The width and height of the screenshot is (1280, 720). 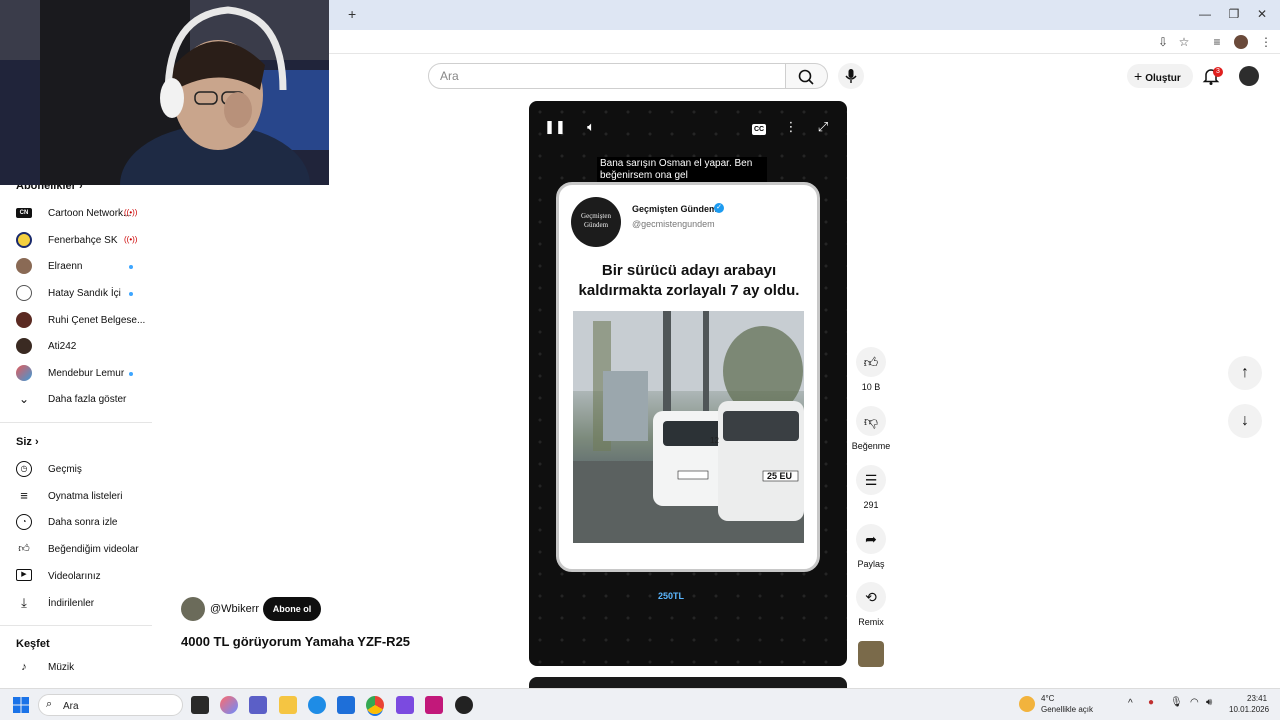 I want to click on video-watermark: 250TL, so click(x=670, y=596).